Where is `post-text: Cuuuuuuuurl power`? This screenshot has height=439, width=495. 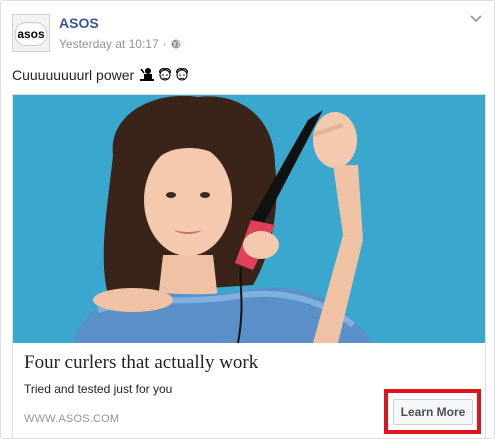
post-text: Cuuuuuuuurl power is located at coordinates (101, 75).